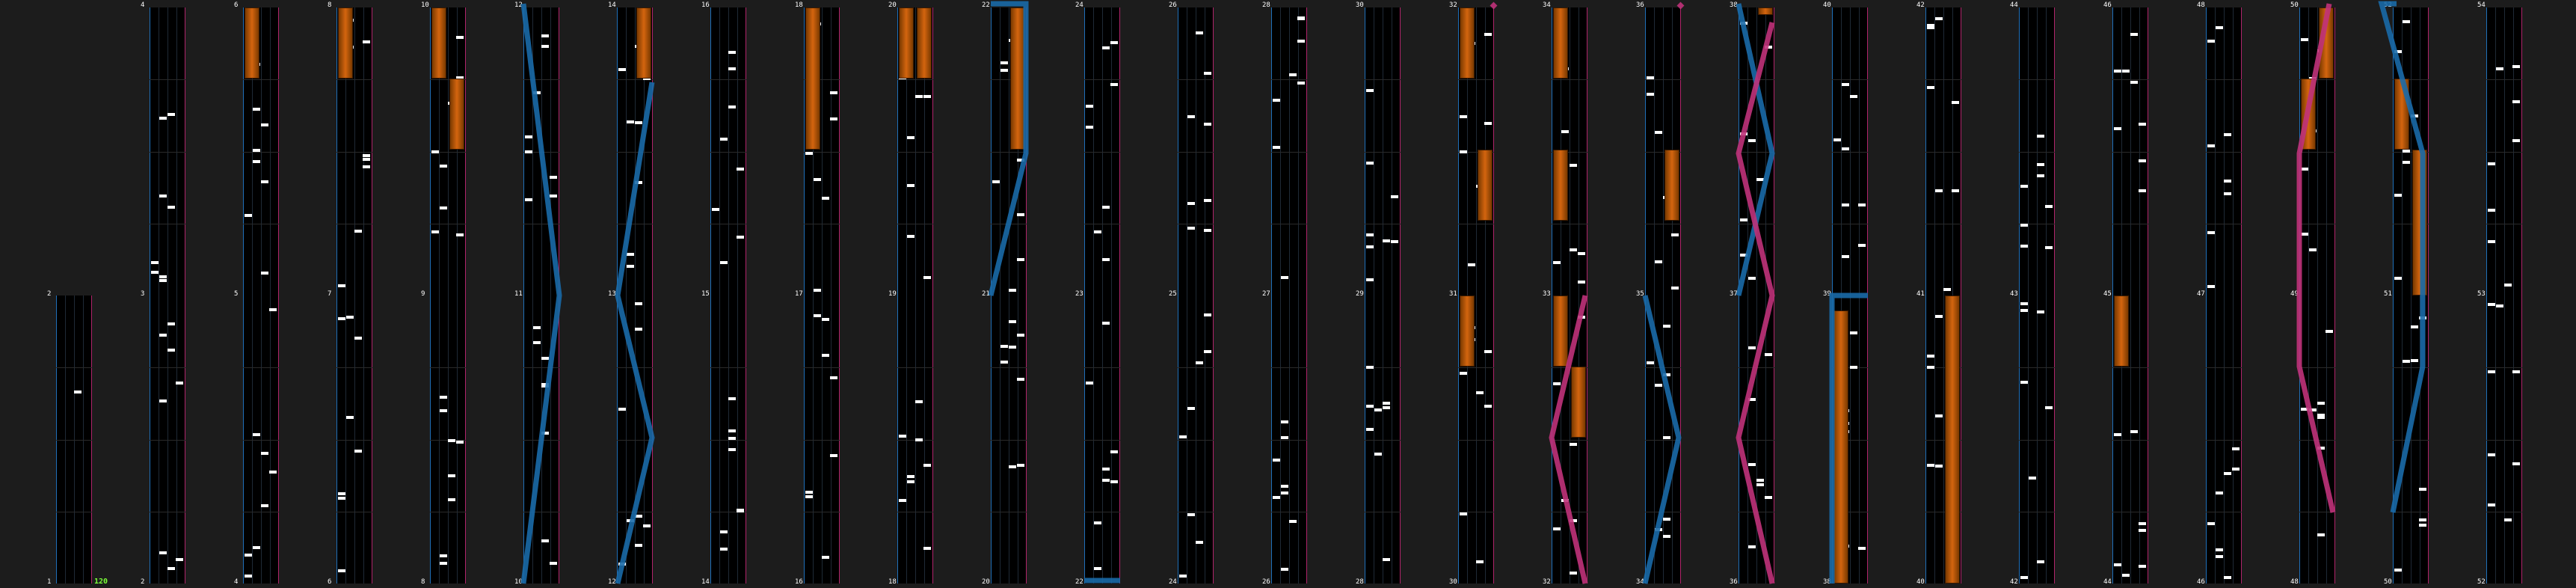 The height and width of the screenshot is (588, 2576). What do you see at coordinates (799, 5) in the screenshot?
I see `measure-number: 18` at bounding box center [799, 5].